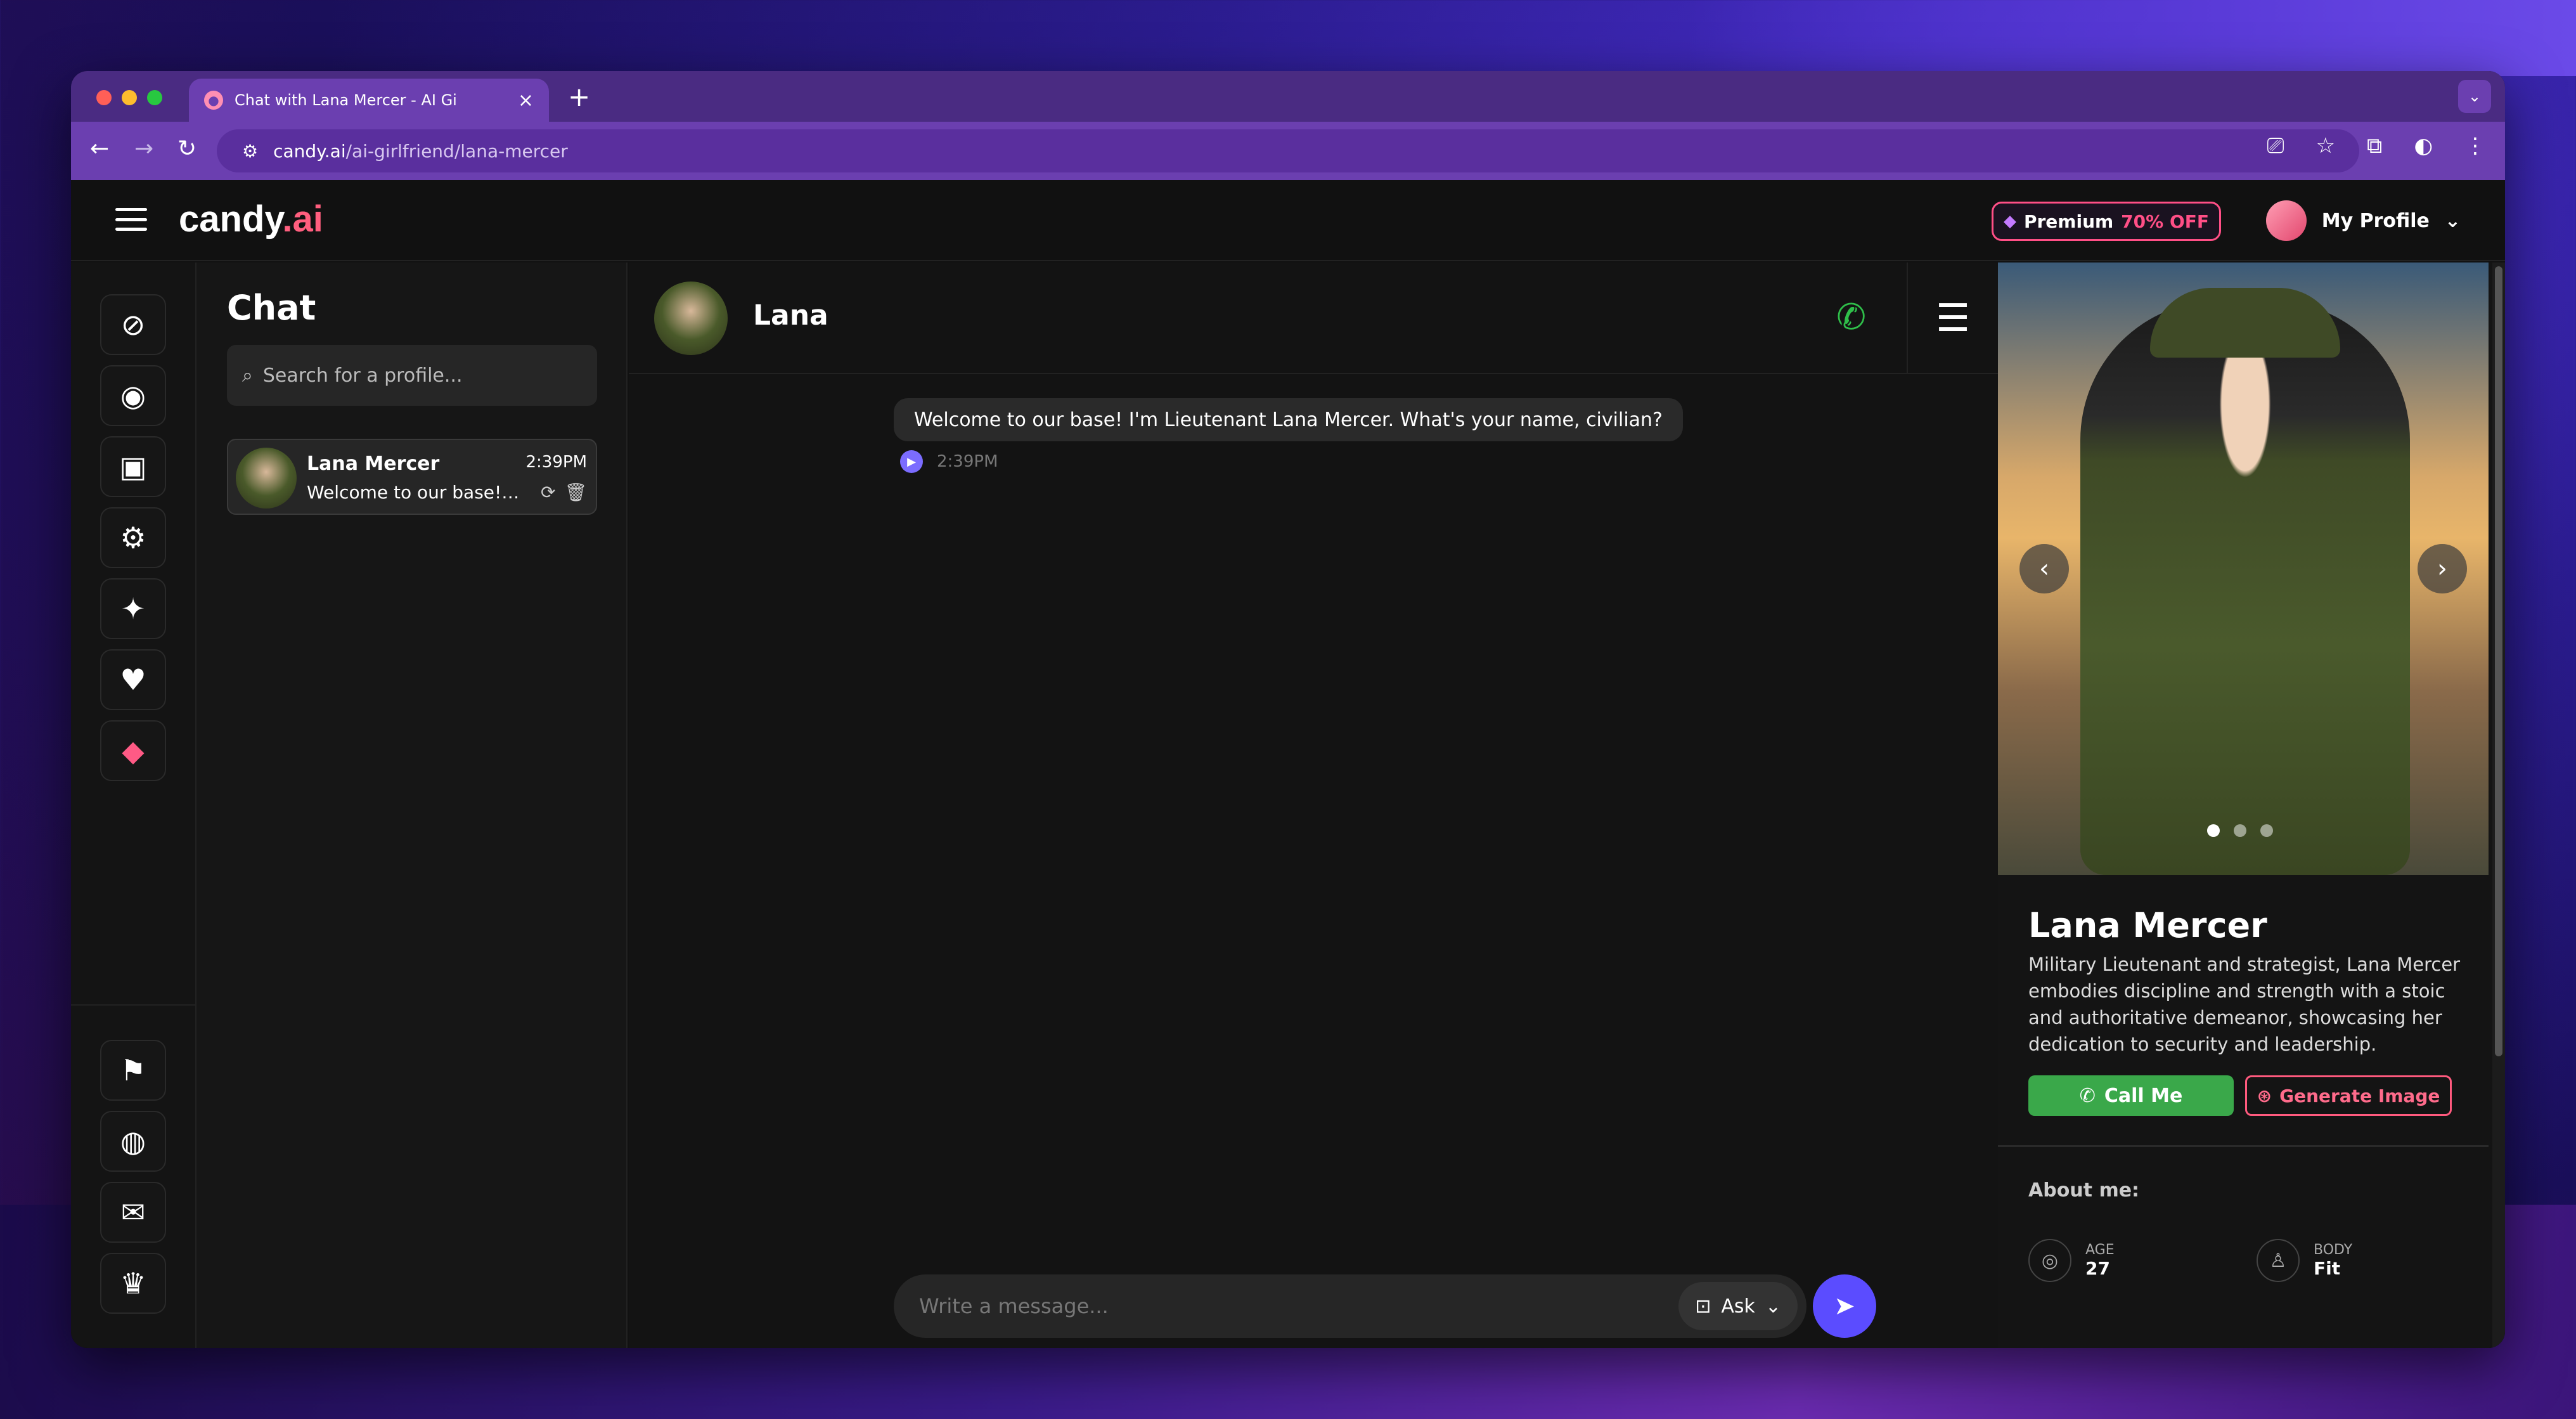 This screenshot has width=2576, height=1419. Describe the element at coordinates (133, 1005) in the screenshot. I see `sidebar-divider` at that location.